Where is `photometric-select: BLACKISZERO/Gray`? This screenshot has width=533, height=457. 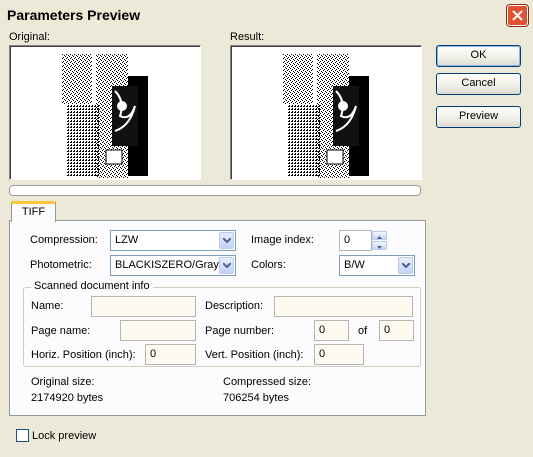 photometric-select: BLACKISZERO/Gray is located at coordinates (173, 265).